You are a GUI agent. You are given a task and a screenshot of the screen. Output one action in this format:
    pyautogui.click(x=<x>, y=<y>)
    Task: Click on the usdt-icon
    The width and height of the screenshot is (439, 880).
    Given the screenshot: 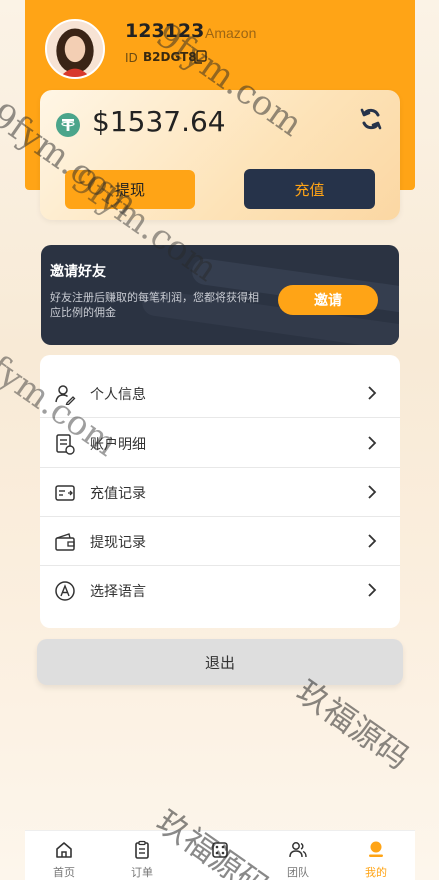 What is the action you would take?
    pyautogui.click(x=68, y=125)
    